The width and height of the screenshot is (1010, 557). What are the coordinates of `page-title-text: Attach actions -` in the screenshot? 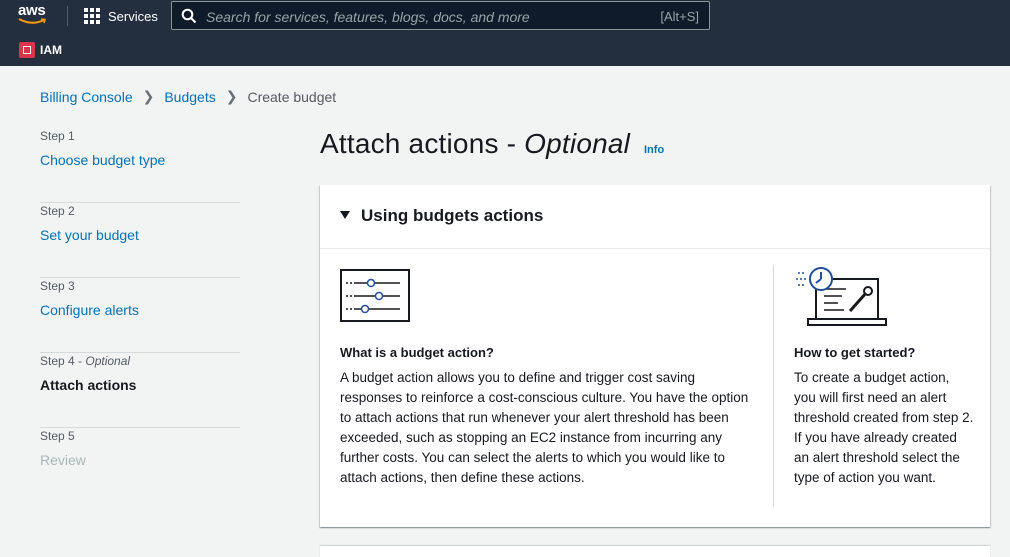 It's located at (422, 143).